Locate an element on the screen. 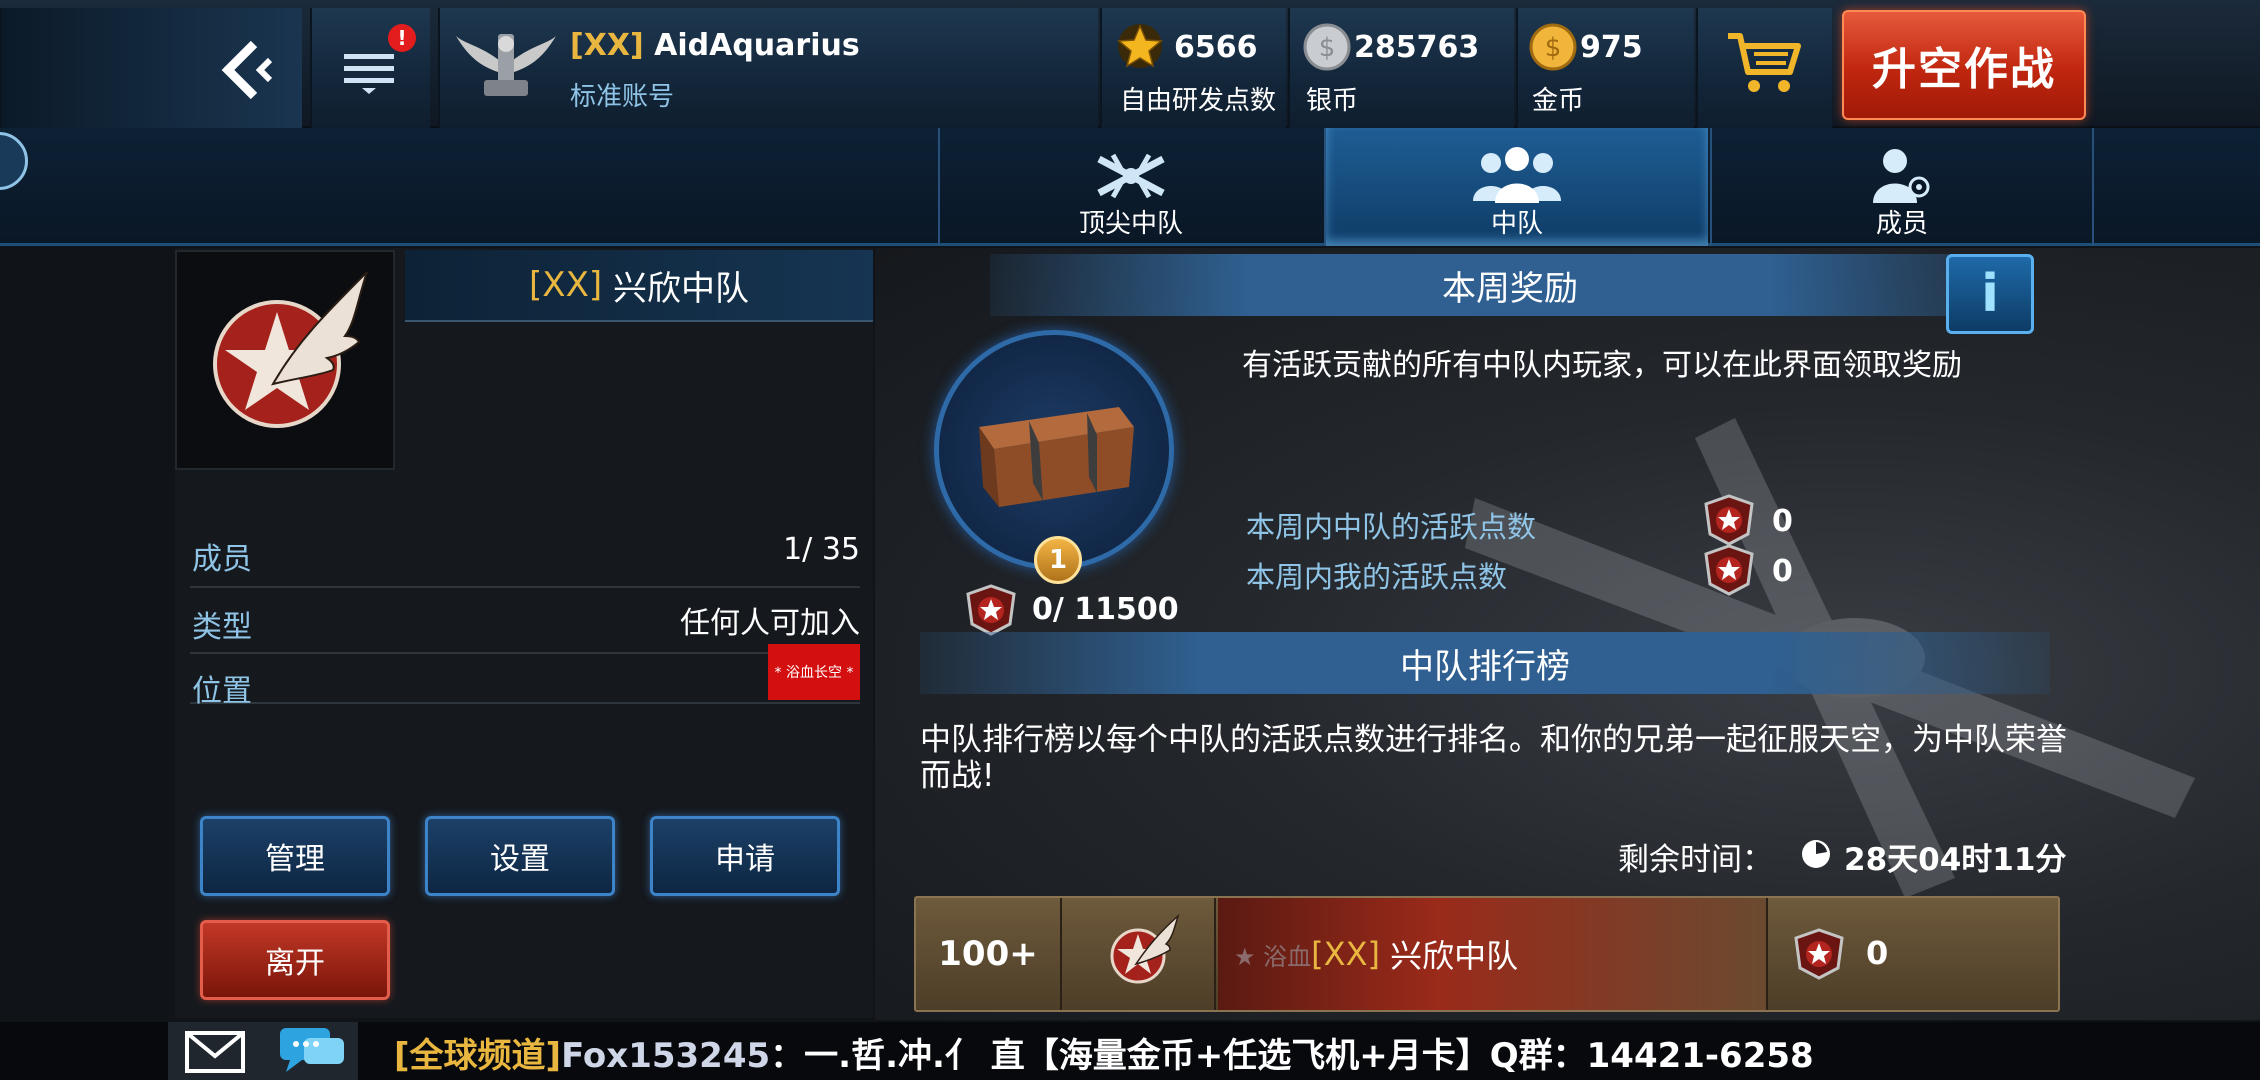  type-value: 任何人可加入 is located at coordinates (770, 623).